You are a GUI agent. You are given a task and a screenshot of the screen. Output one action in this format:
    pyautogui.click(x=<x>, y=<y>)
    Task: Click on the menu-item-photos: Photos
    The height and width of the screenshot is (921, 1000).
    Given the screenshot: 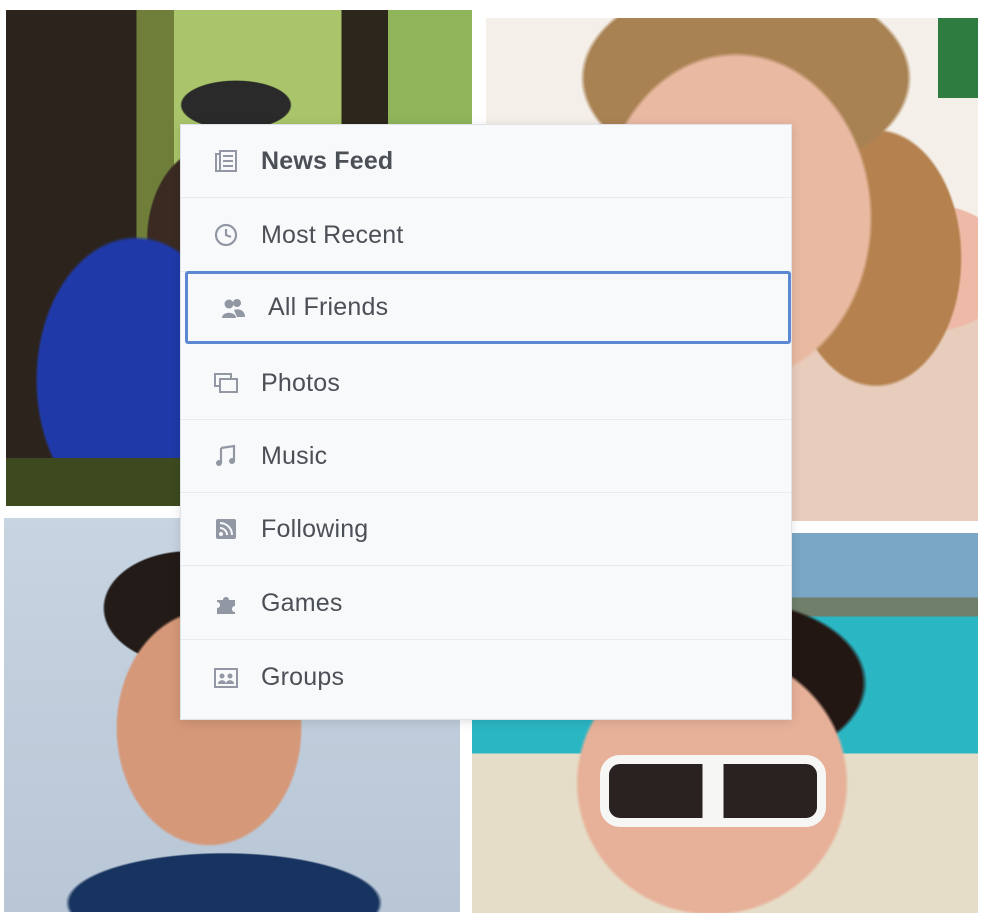 What is the action you would take?
    pyautogui.click(x=486, y=383)
    